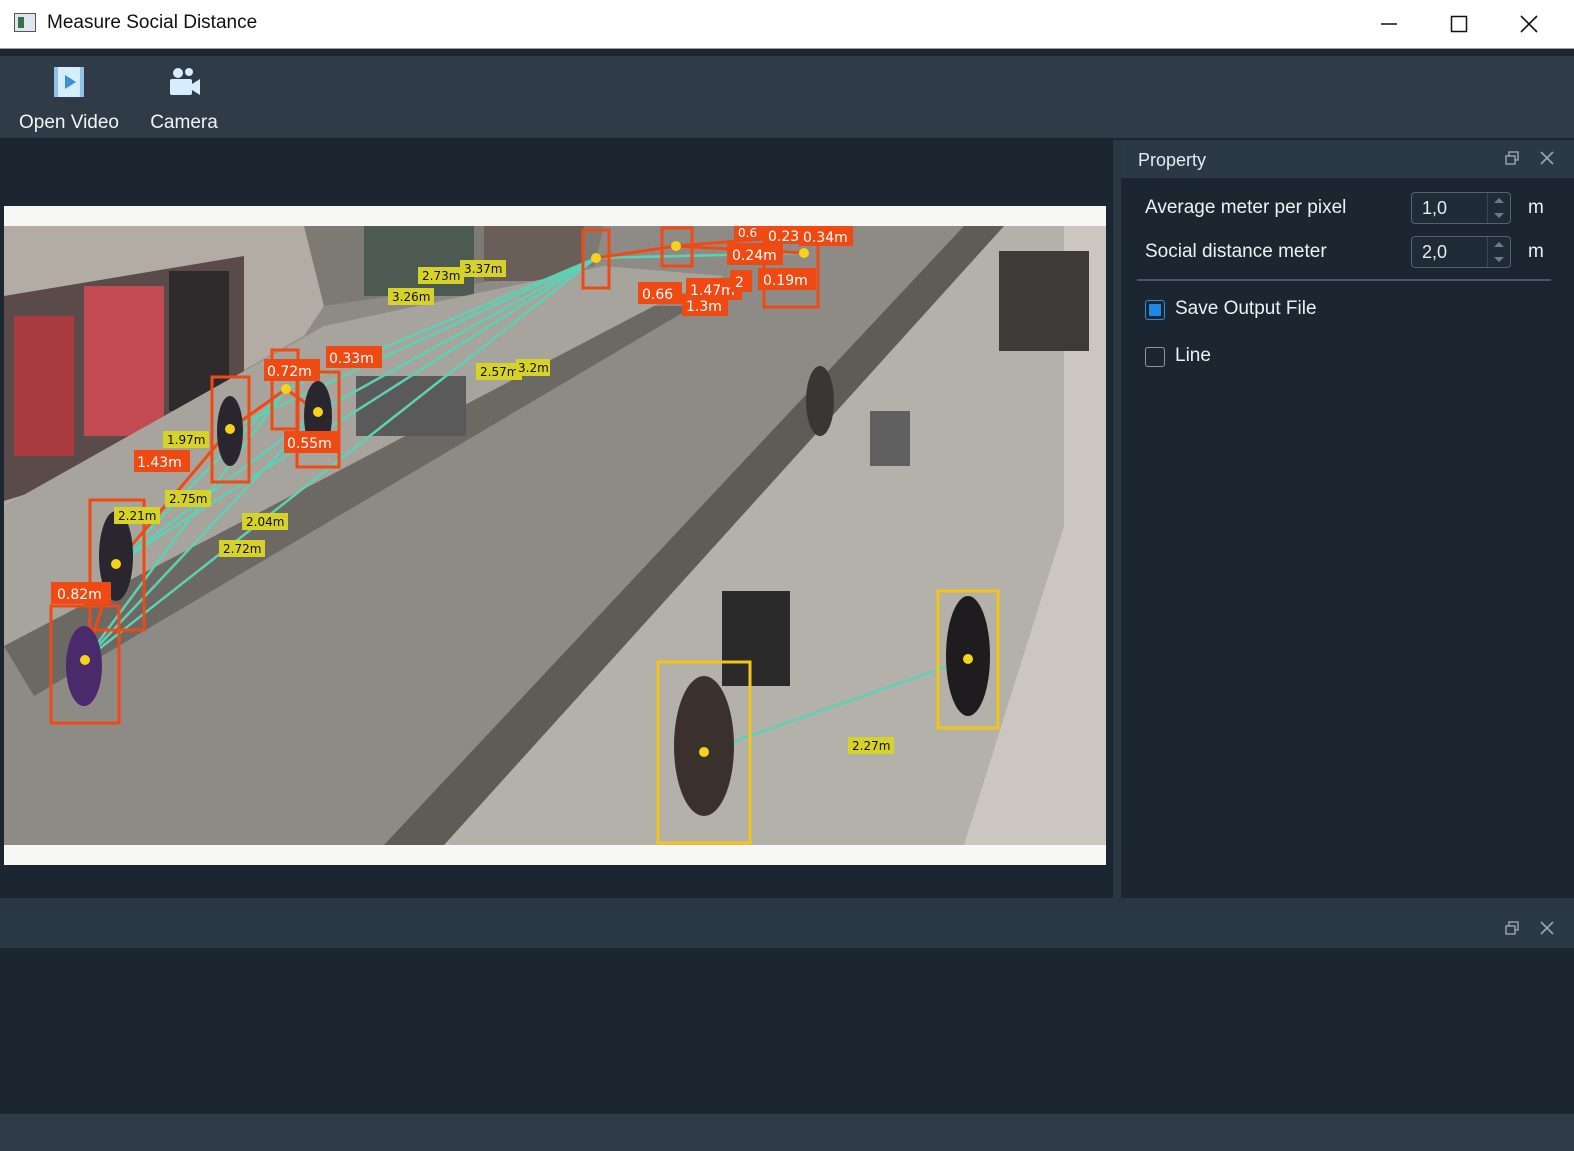 The height and width of the screenshot is (1151, 1574). I want to click on minimize-icon, so click(1389, 24).